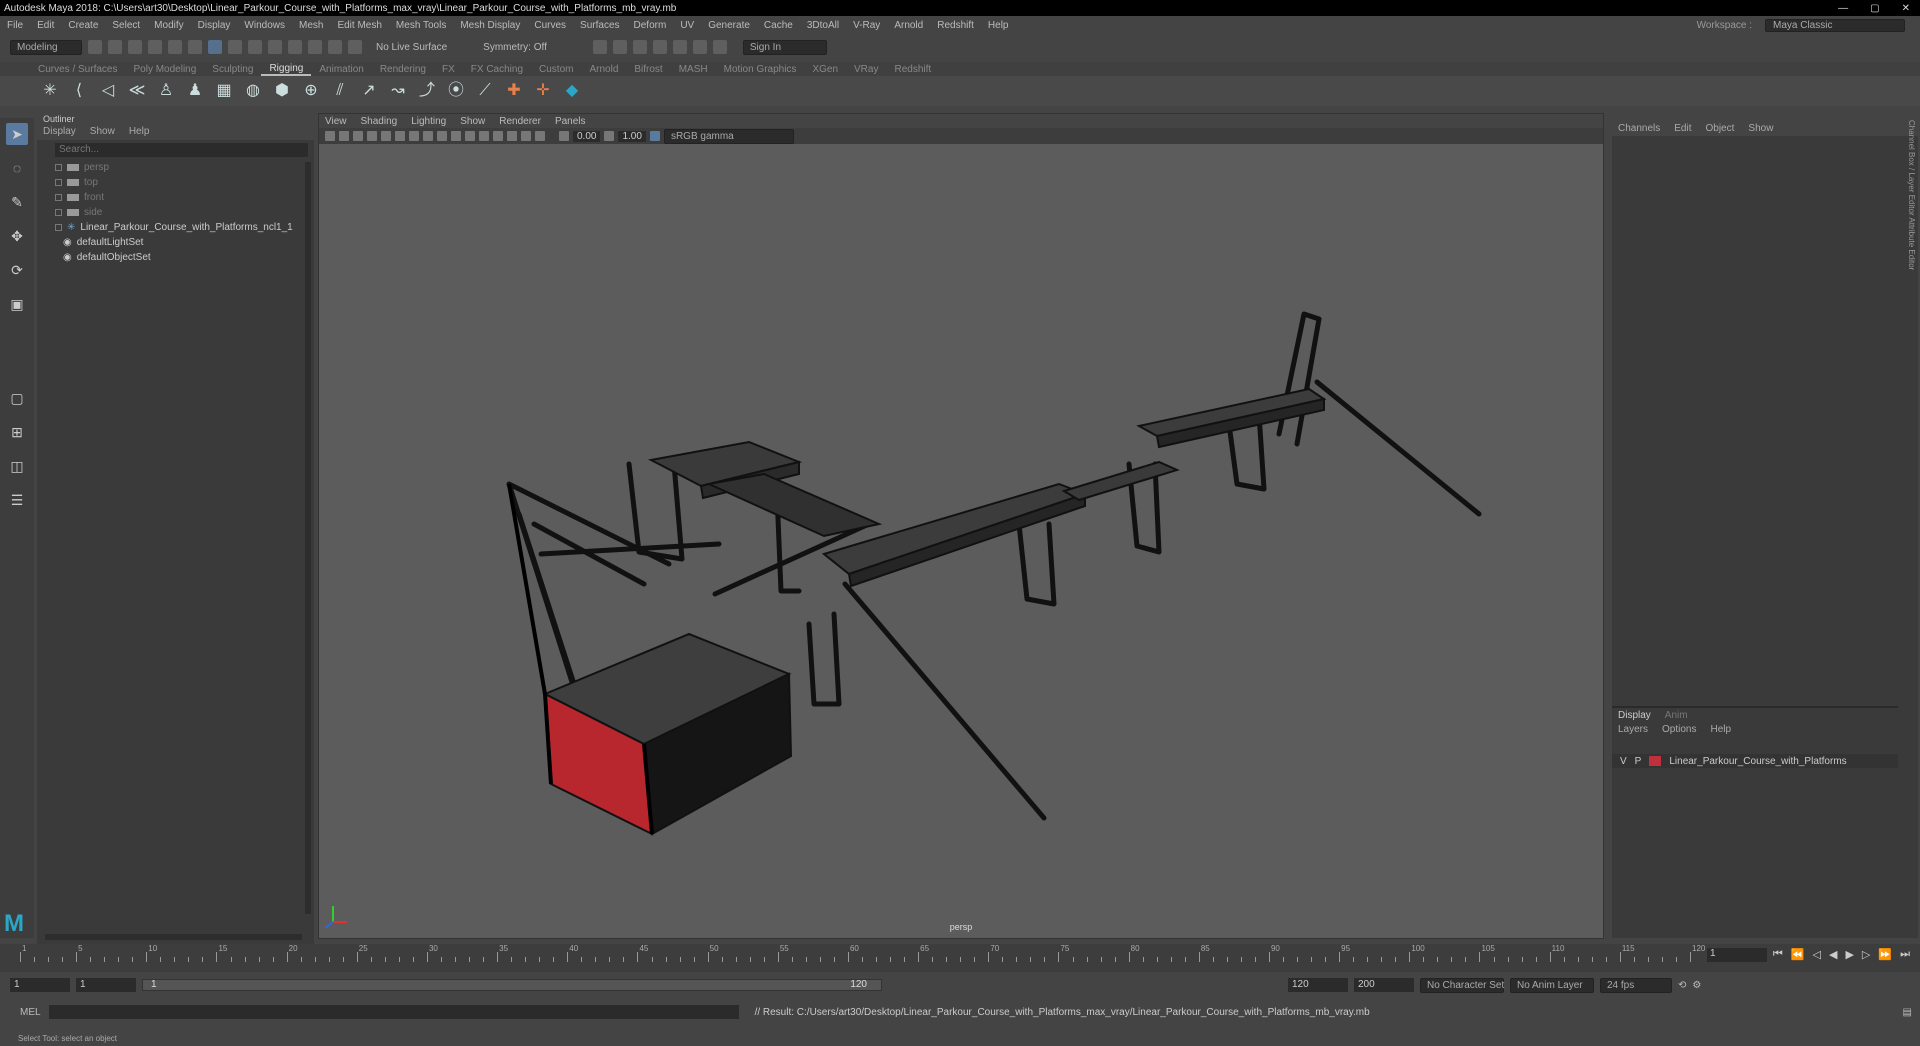 The height and width of the screenshot is (1046, 1920). I want to click on layer-playback-toggle: P, so click(1638, 761).